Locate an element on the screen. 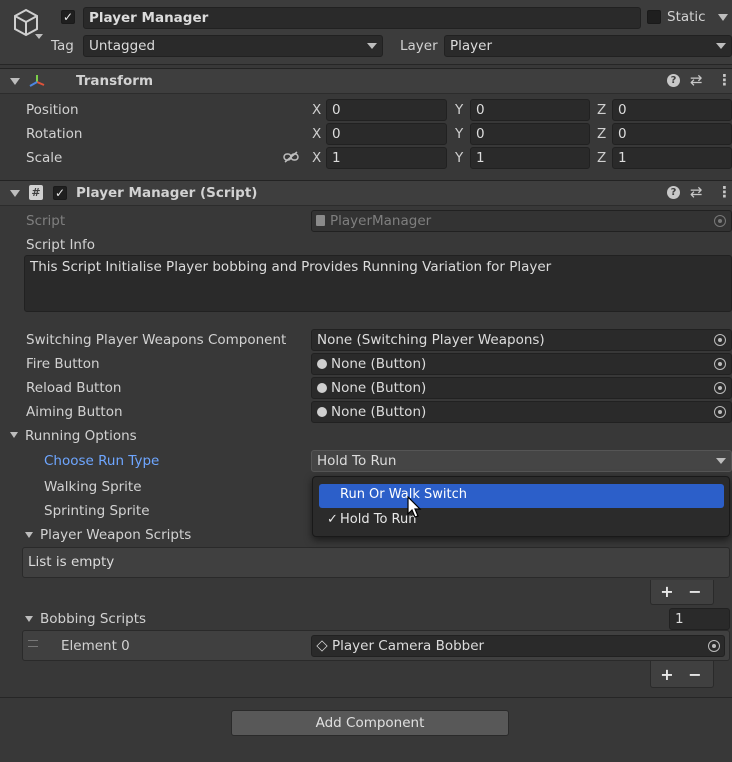  option-label: Run Or Walk Switch is located at coordinates (404, 494).